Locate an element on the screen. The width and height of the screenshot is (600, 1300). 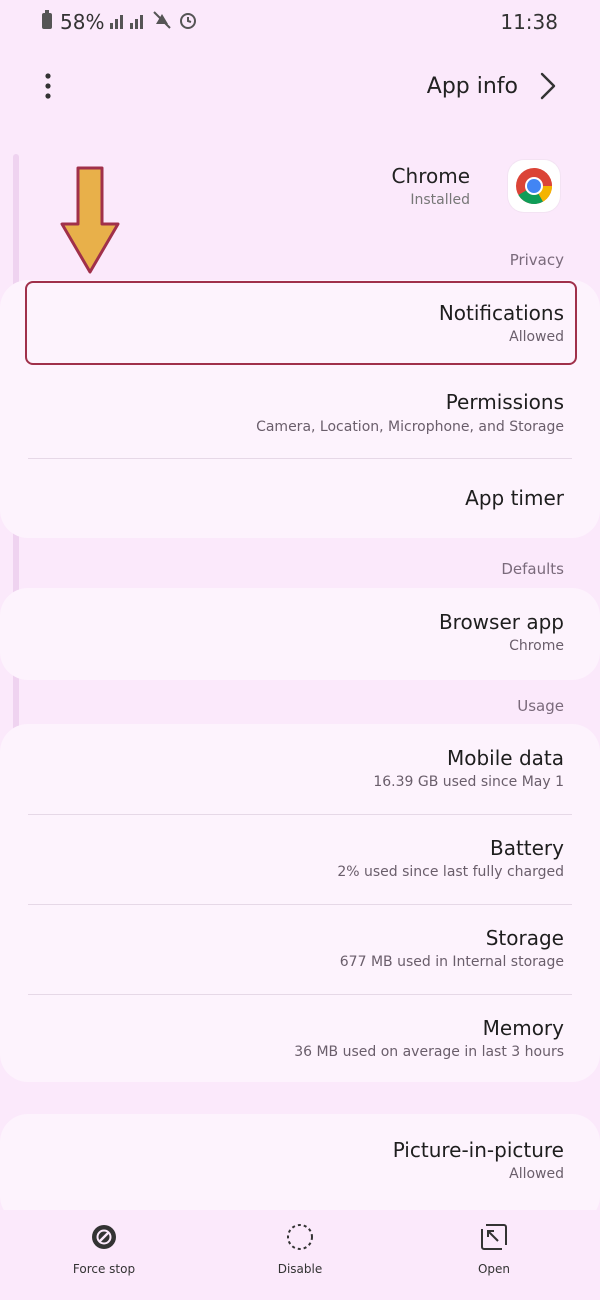
status-left: 58% is located at coordinates (119, 22).